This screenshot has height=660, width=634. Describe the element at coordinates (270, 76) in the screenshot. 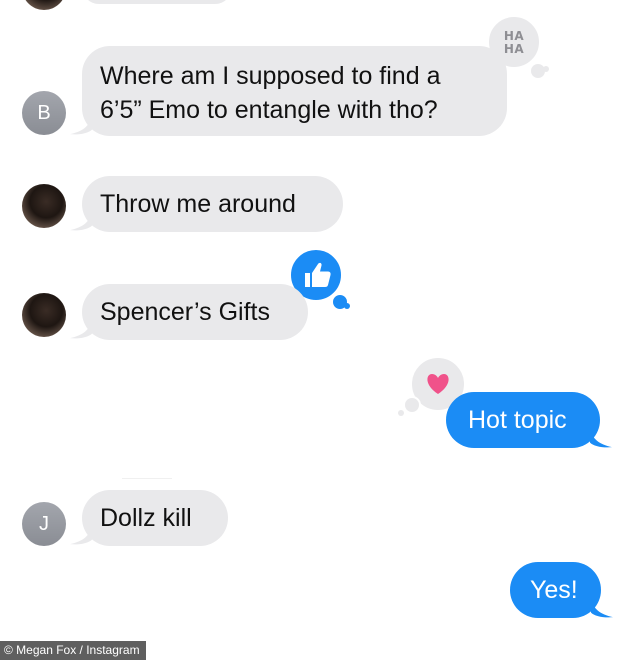

I see `message-text-line: Where am I supposed to find a` at that location.